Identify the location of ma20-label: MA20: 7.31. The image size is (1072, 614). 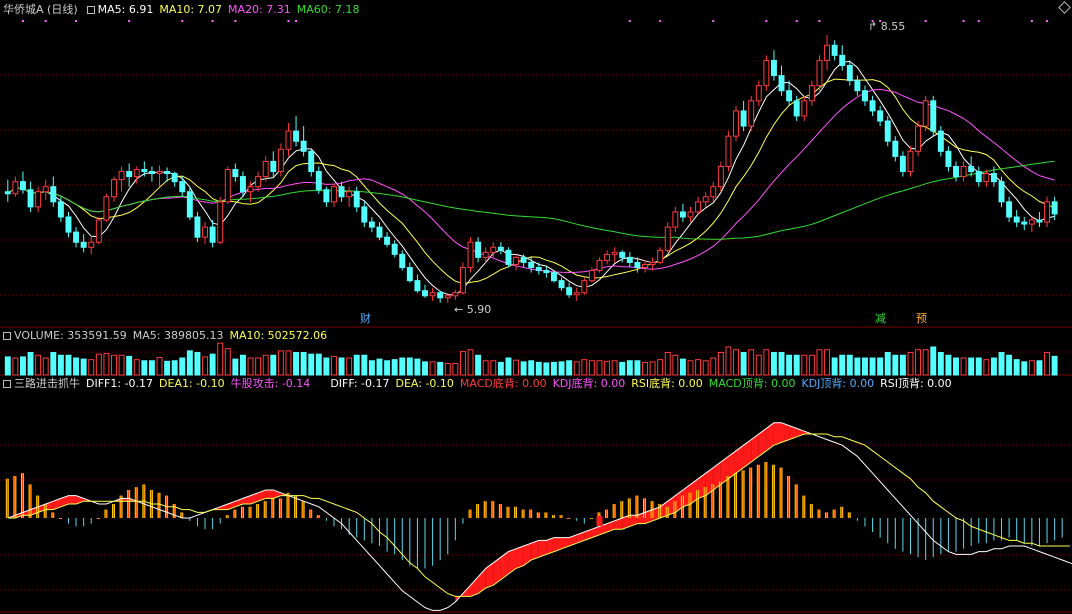
(259, 9).